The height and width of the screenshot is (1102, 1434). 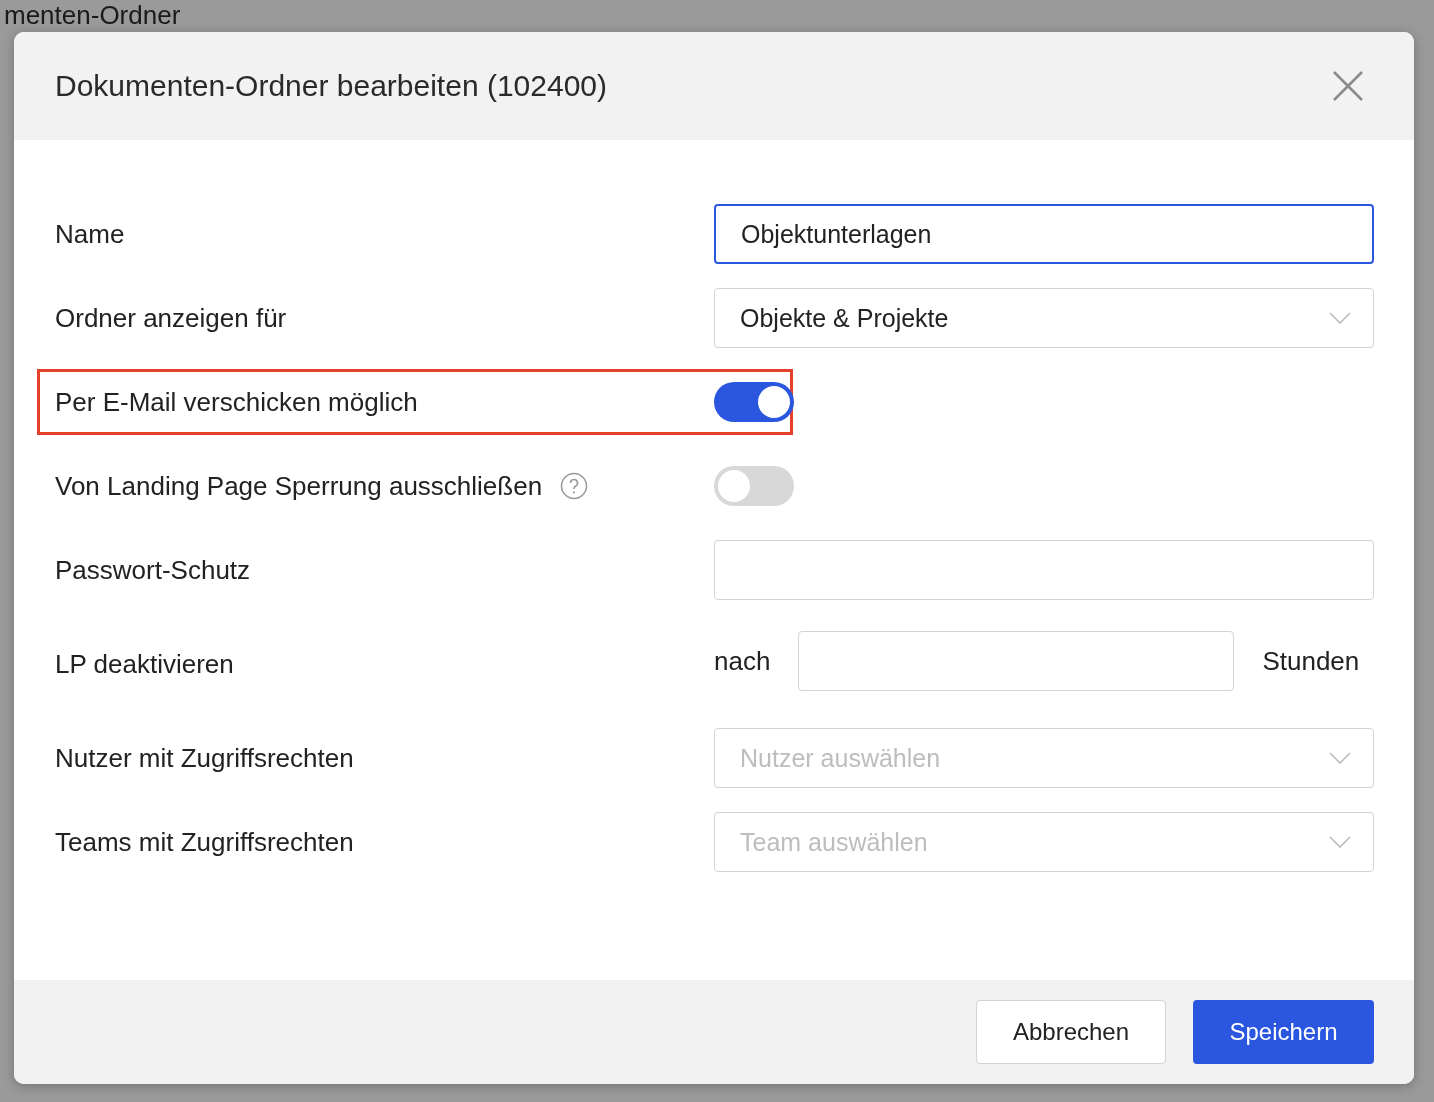 I want to click on dropdown-value: Objekte & Projekte, so click(x=844, y=318).